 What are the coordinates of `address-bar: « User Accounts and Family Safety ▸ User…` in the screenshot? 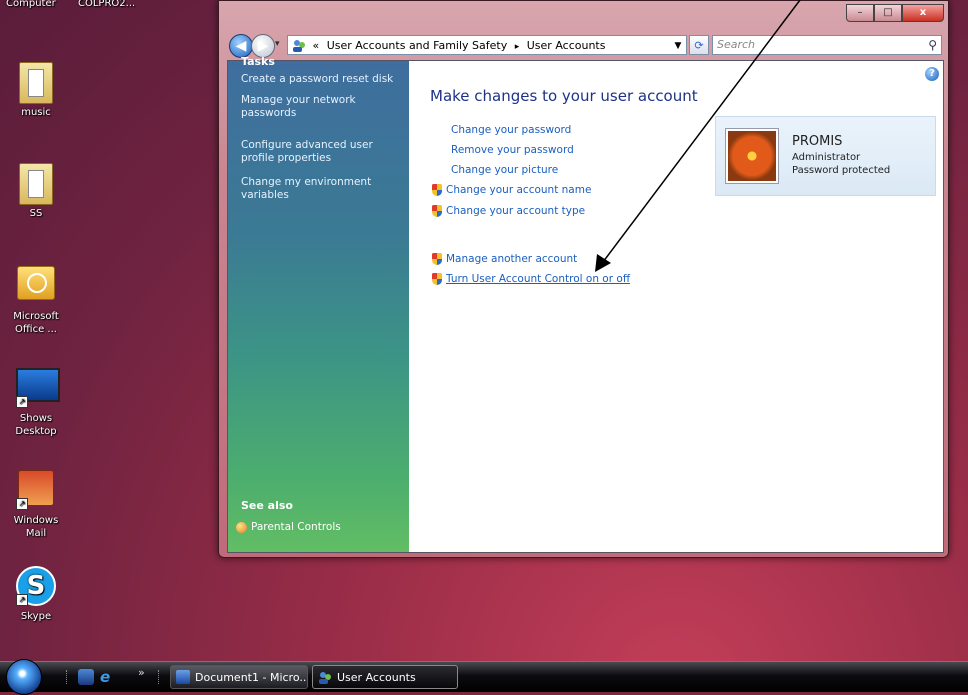 It's located at (487, 45).